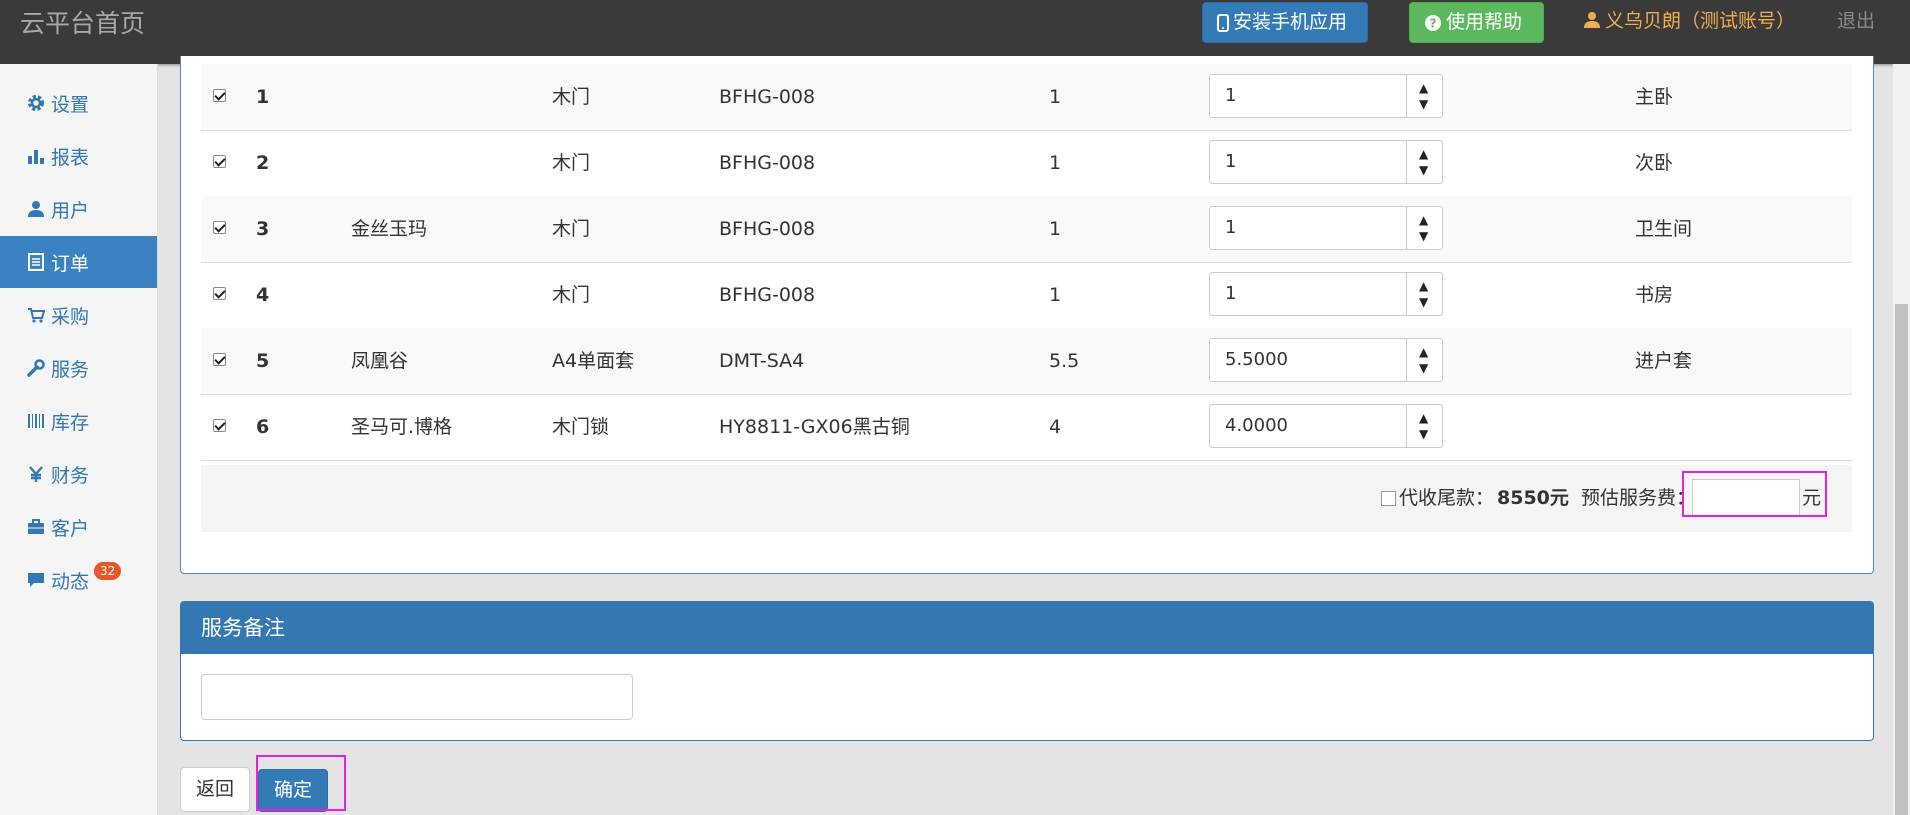 The height and width of the screenshot is (815, 1910). What do you see at coordinates (82, 22) in the screenshot?
I see `brand-home-link: 云平台首页` at bounding box center [82, 22].